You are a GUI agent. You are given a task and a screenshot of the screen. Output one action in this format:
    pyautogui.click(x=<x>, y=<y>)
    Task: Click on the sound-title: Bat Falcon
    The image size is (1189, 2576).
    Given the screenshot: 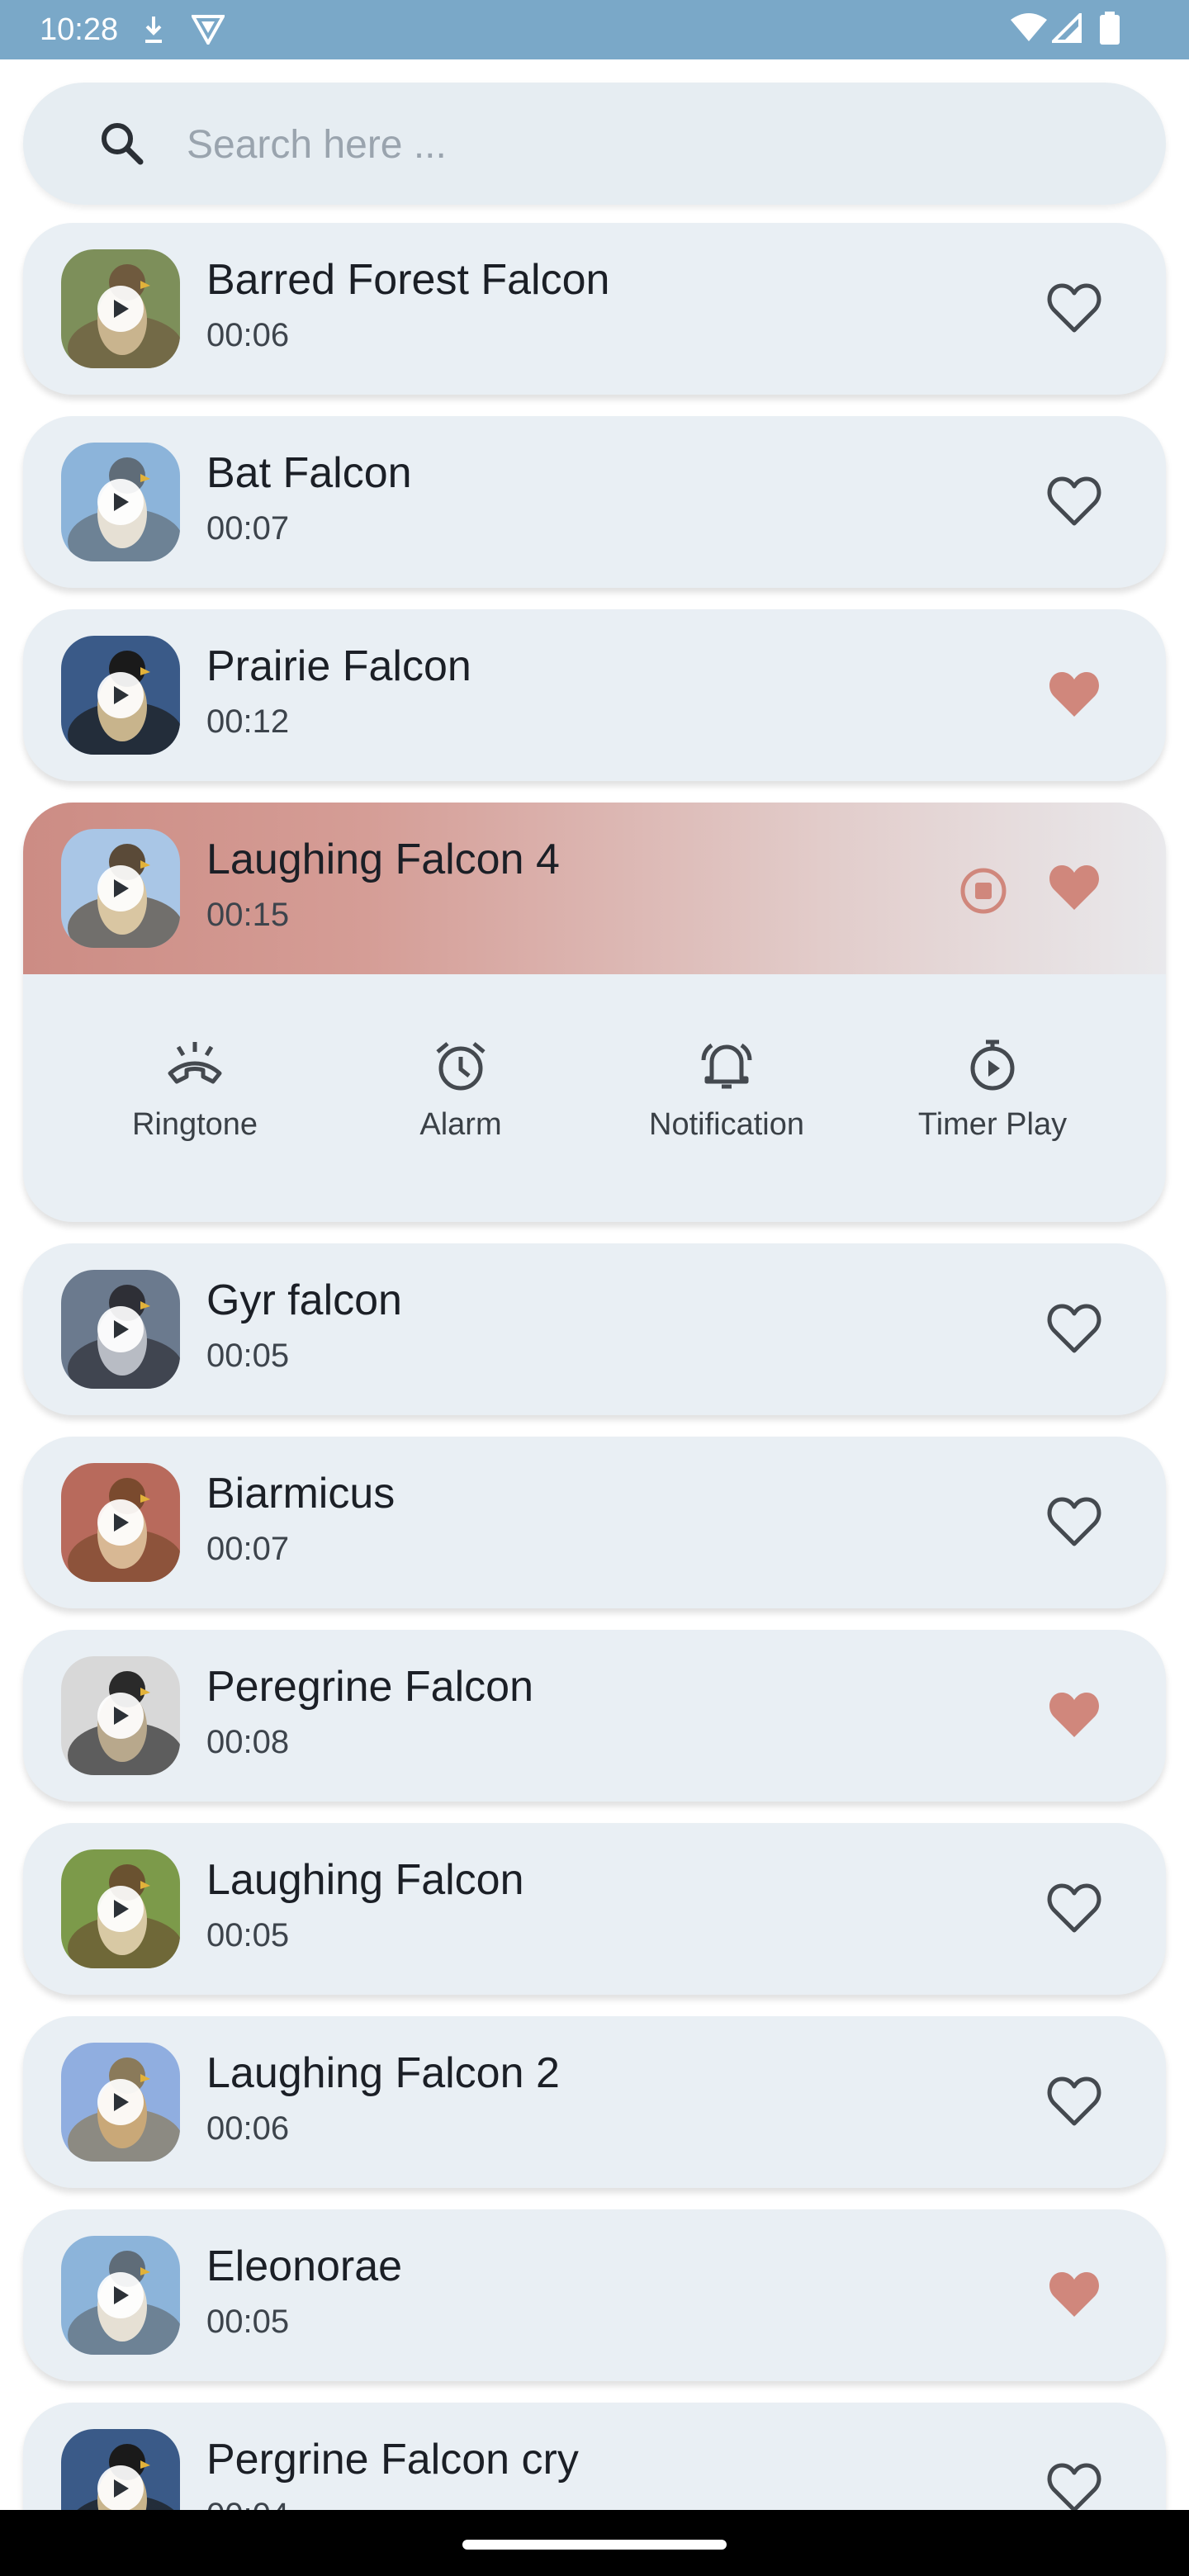 What is the action you would take?
    pyautogui.click(x=309, y=473)
    